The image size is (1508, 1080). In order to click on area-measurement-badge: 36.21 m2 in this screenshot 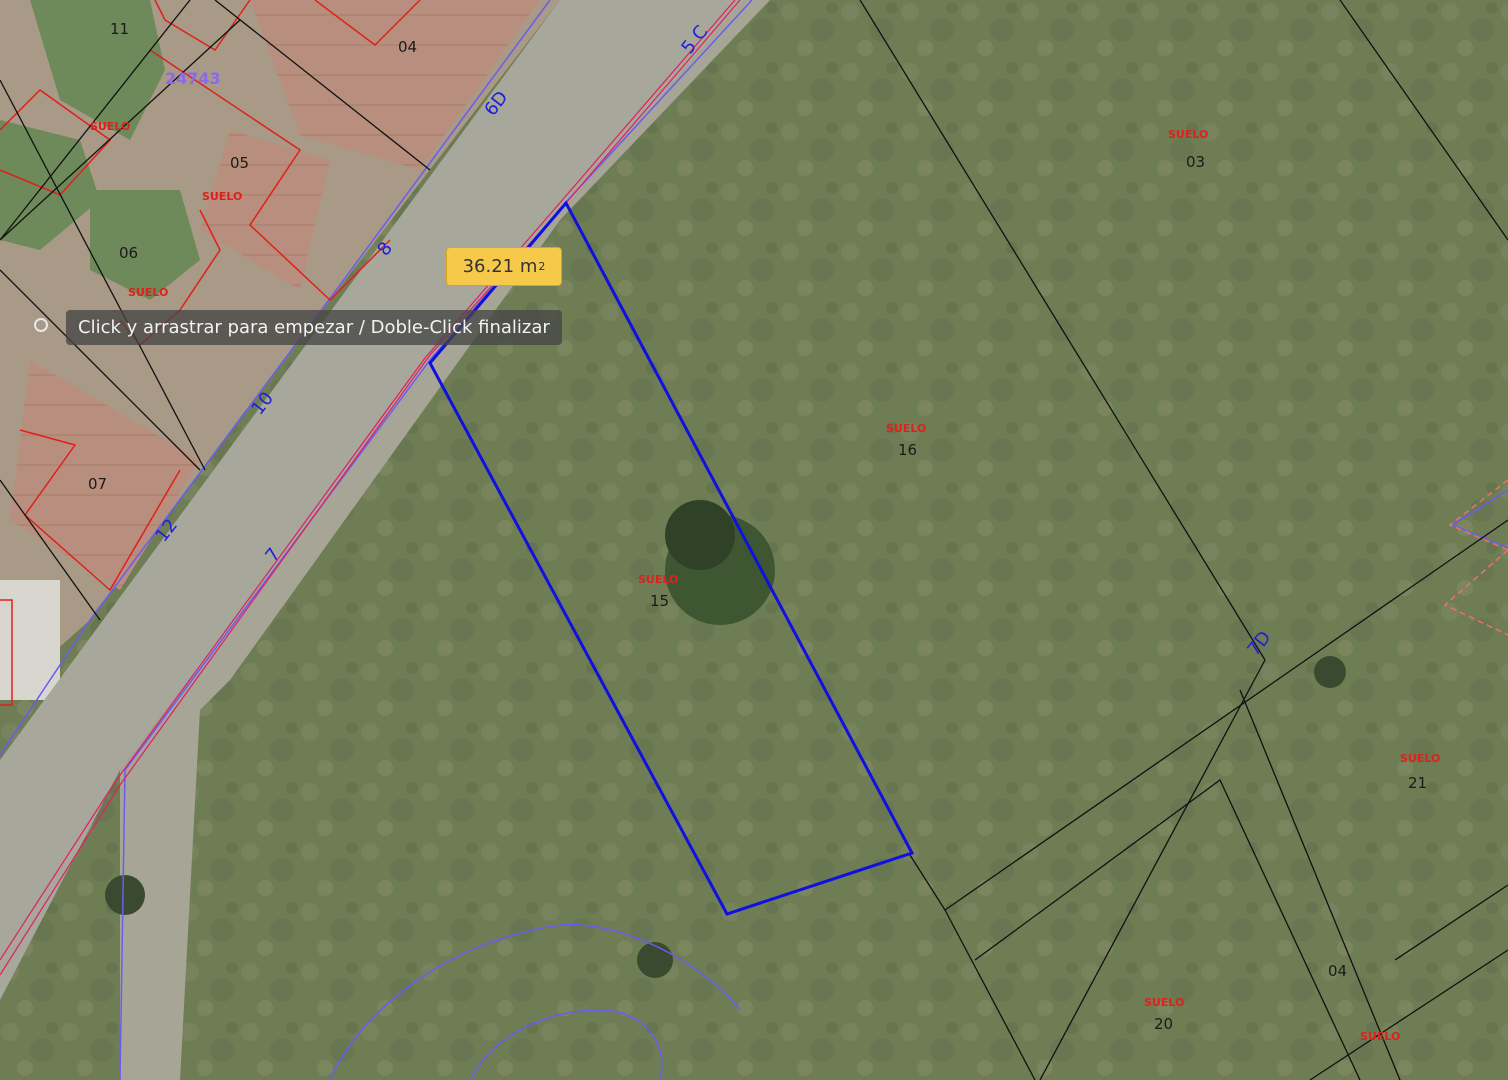, I will do `click(504, 266)`.